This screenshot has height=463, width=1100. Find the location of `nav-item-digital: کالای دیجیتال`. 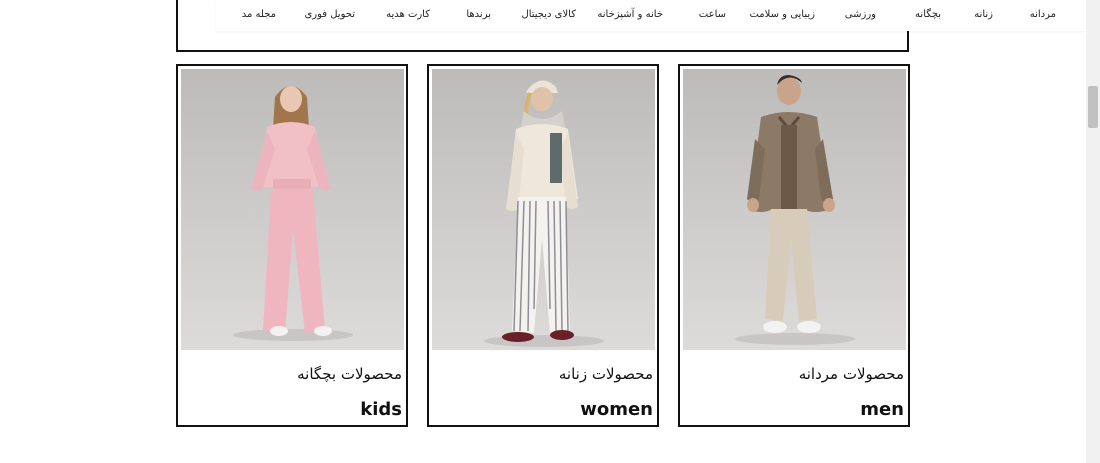

nav-item-digital: کالای دیجیتال is located at coordinates (548, 14).